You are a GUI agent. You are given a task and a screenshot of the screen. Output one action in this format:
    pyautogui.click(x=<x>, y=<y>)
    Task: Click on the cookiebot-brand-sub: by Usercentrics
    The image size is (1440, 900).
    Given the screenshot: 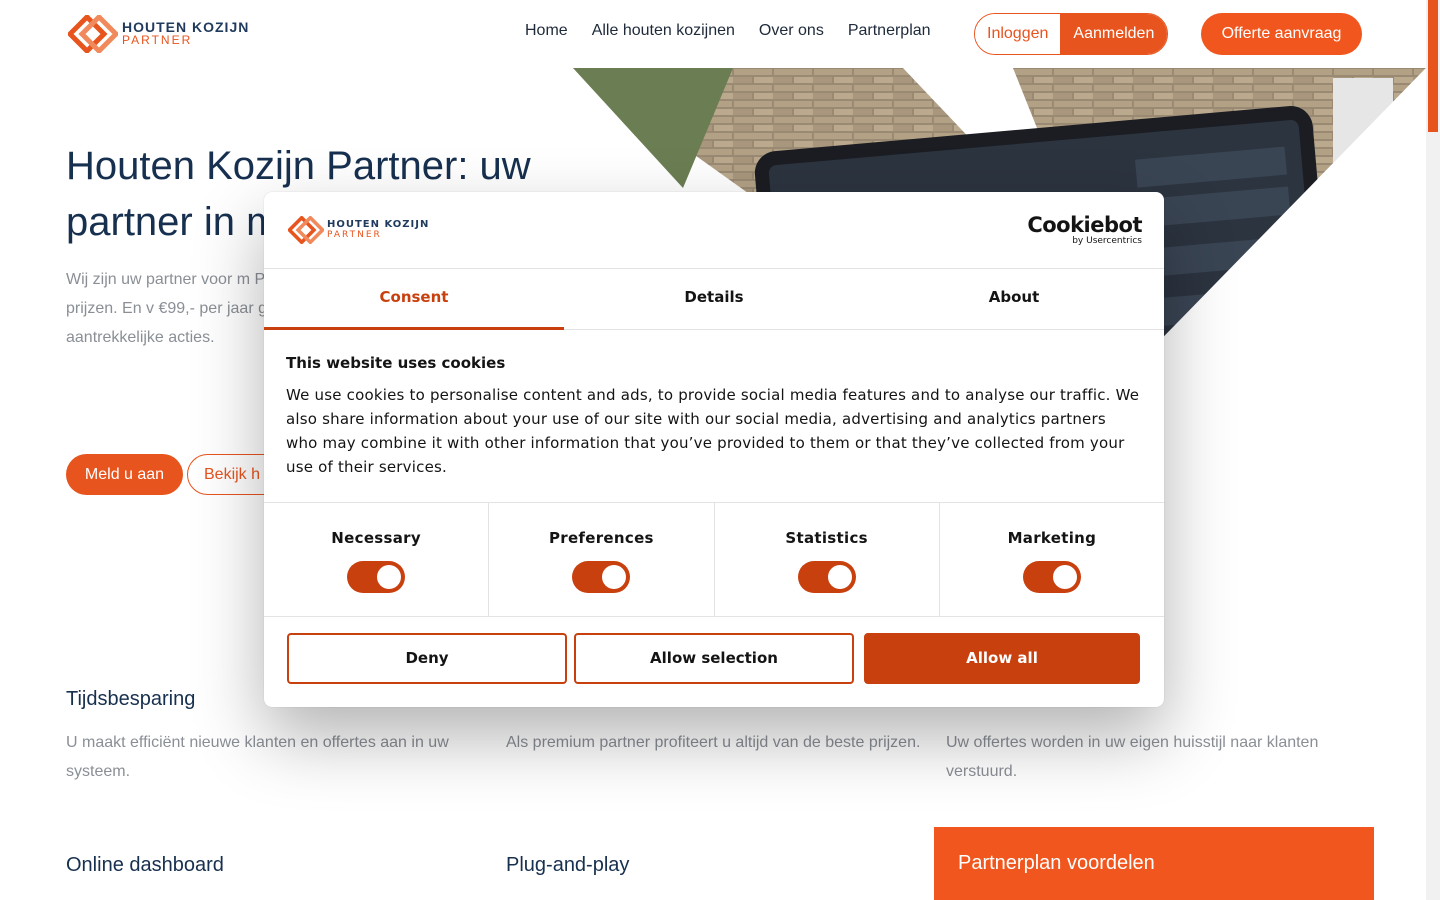 What is the action you would take?
    pyautogui.click(x=1107, y=241)
    